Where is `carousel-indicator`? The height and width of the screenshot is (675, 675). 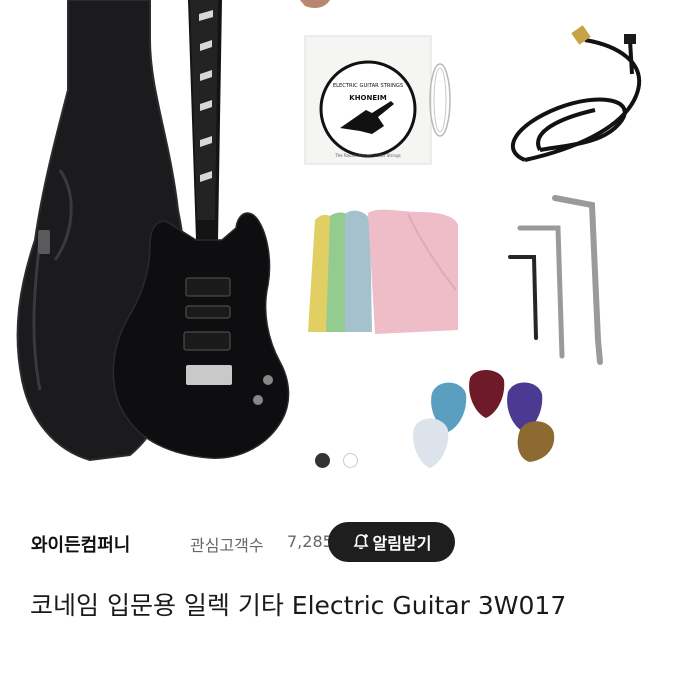
carousel-indicator is located at coordinates (337, 461).